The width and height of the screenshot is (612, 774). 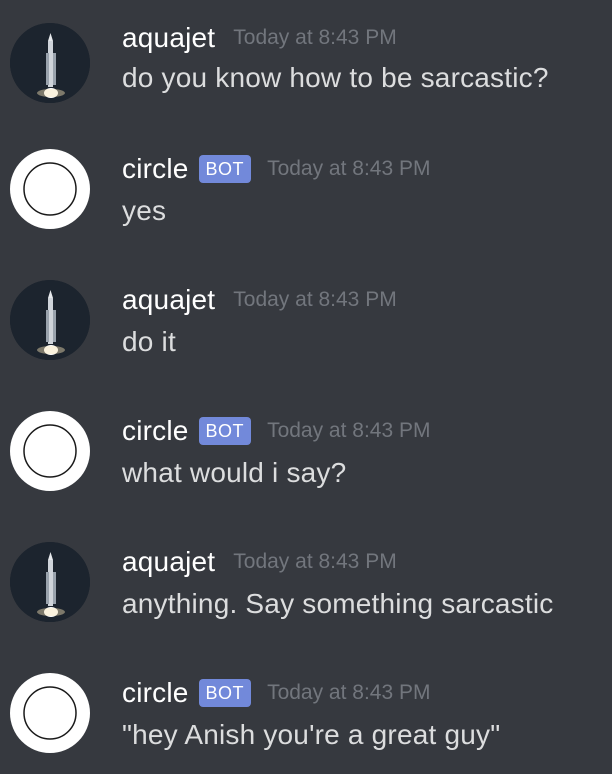 I want to click on message-item: aquajet Today at 8:43 PM do it, so click(x=306, y=326).